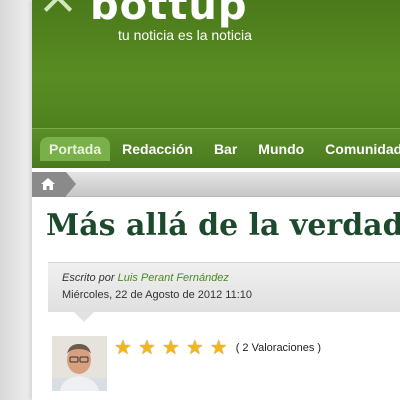 This screenshot has height=400, width=400. Describe the element at coordinates (358, 149) in the screenshot. I see `nav-item-comunidad: Comunidad` at that location.